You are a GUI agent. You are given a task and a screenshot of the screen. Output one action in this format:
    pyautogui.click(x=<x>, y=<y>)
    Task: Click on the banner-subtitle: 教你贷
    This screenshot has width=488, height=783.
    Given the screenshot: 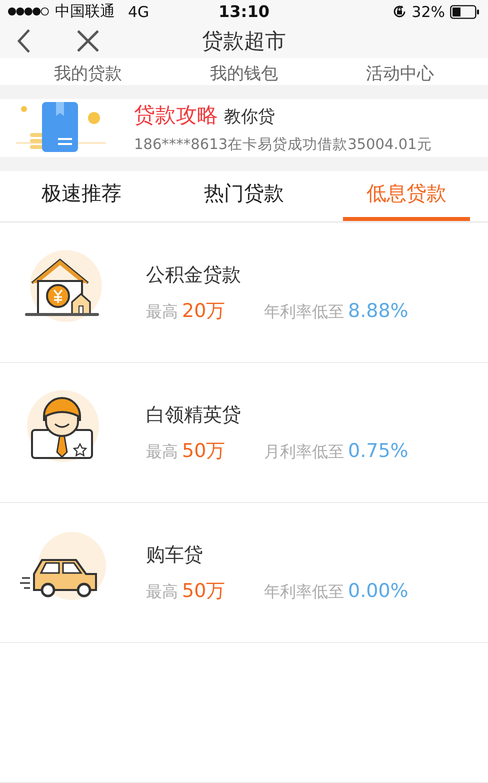 What is the action you would take?
    pyautogui.click(x=249, y=117)
    